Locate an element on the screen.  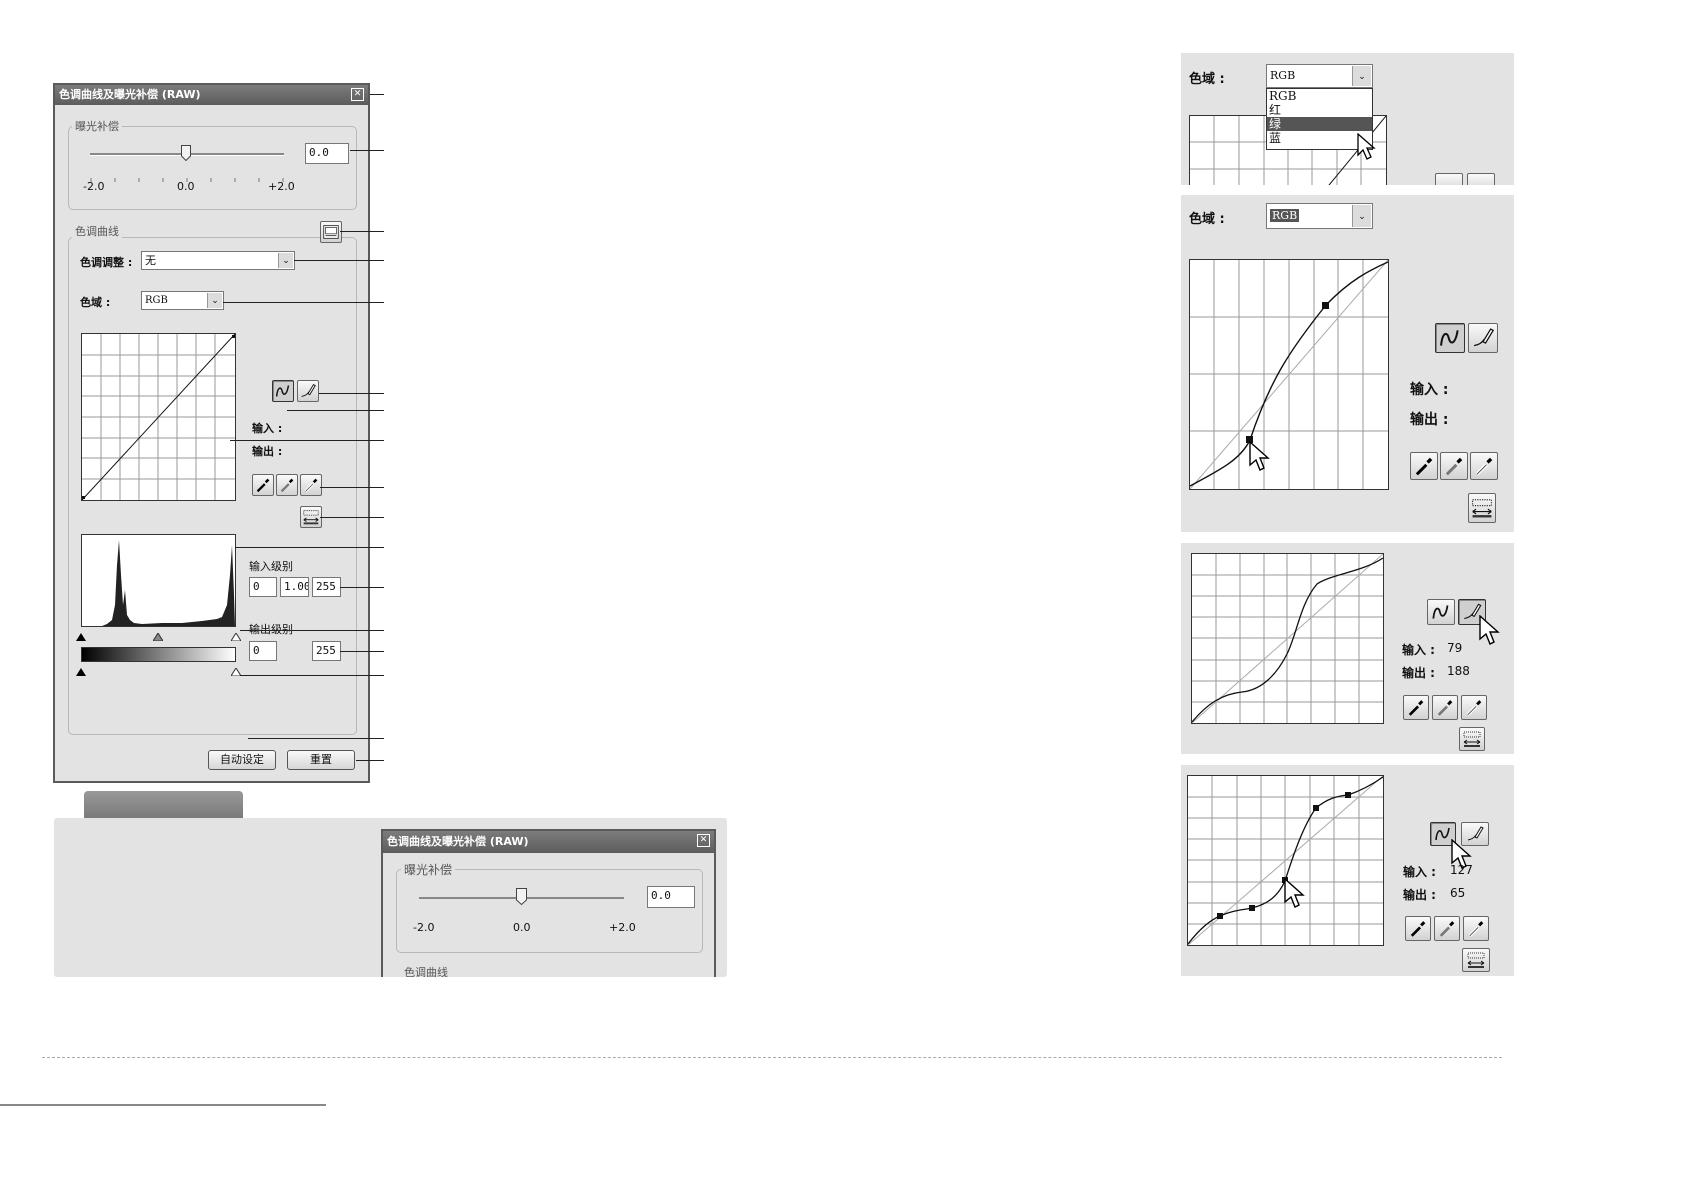
white-eyedropper-icon is located at coordinates (1474, 708).